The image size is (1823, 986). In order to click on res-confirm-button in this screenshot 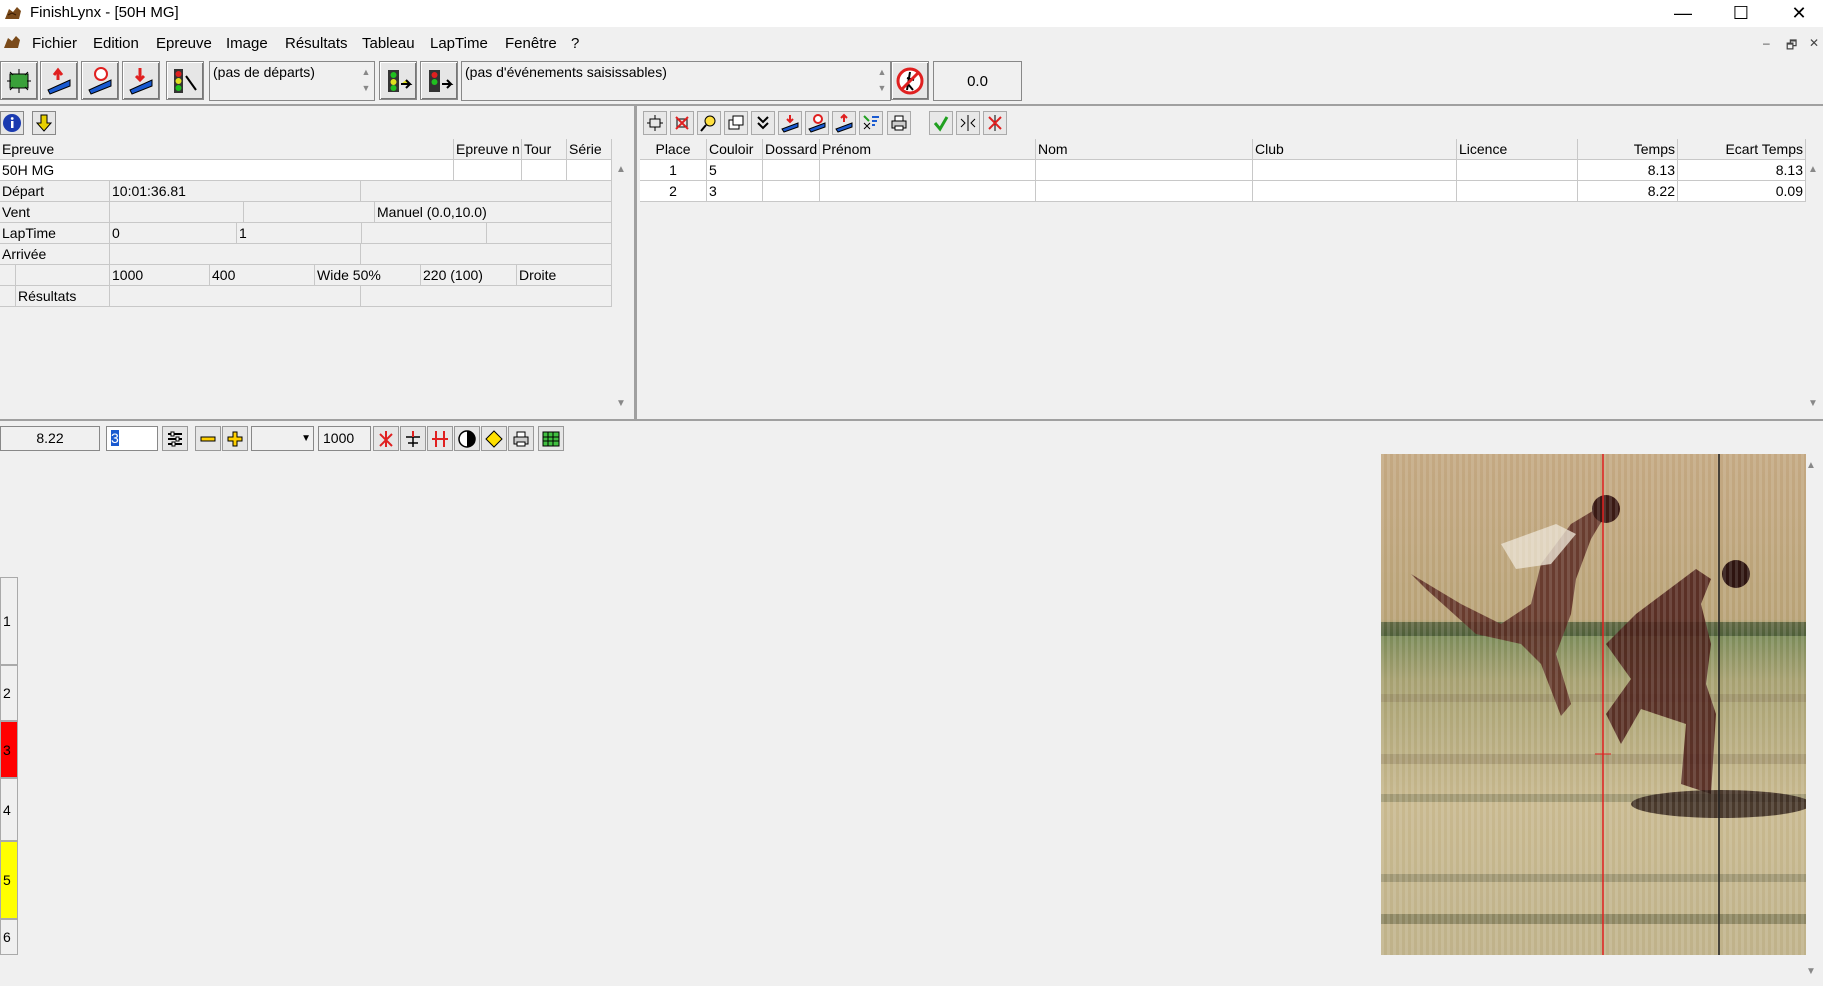, I will do `click(941, 123)`.